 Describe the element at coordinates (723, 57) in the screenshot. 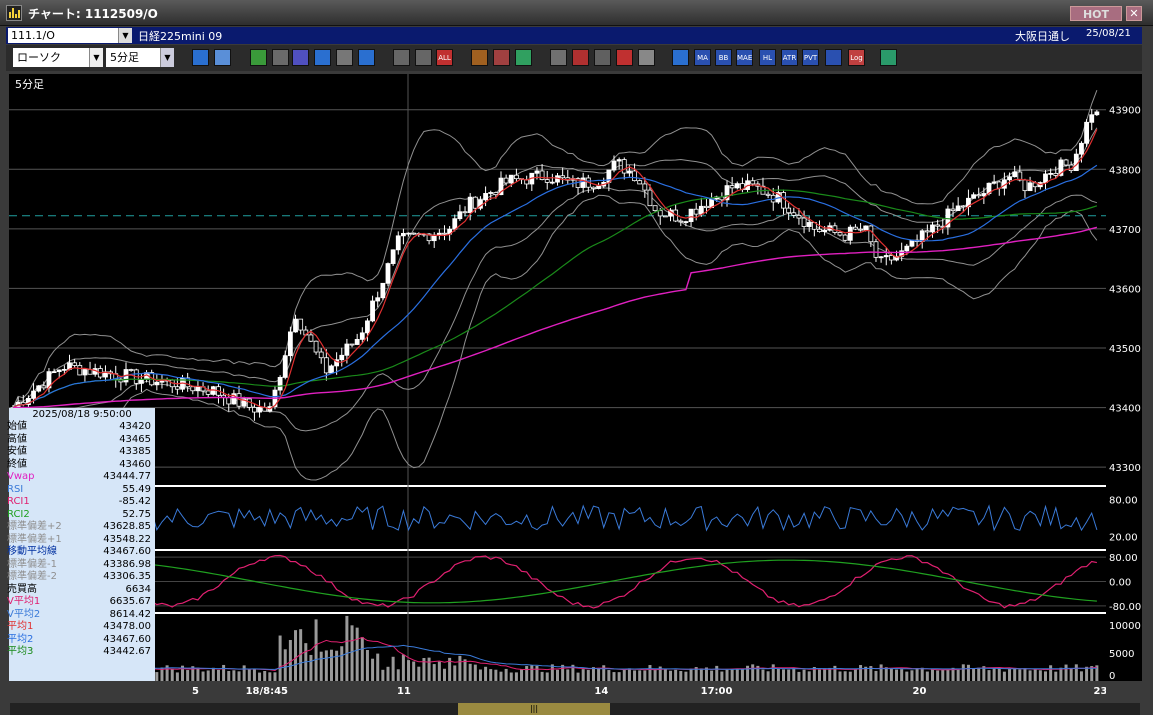

I see `bb-icon: BB` at that location.